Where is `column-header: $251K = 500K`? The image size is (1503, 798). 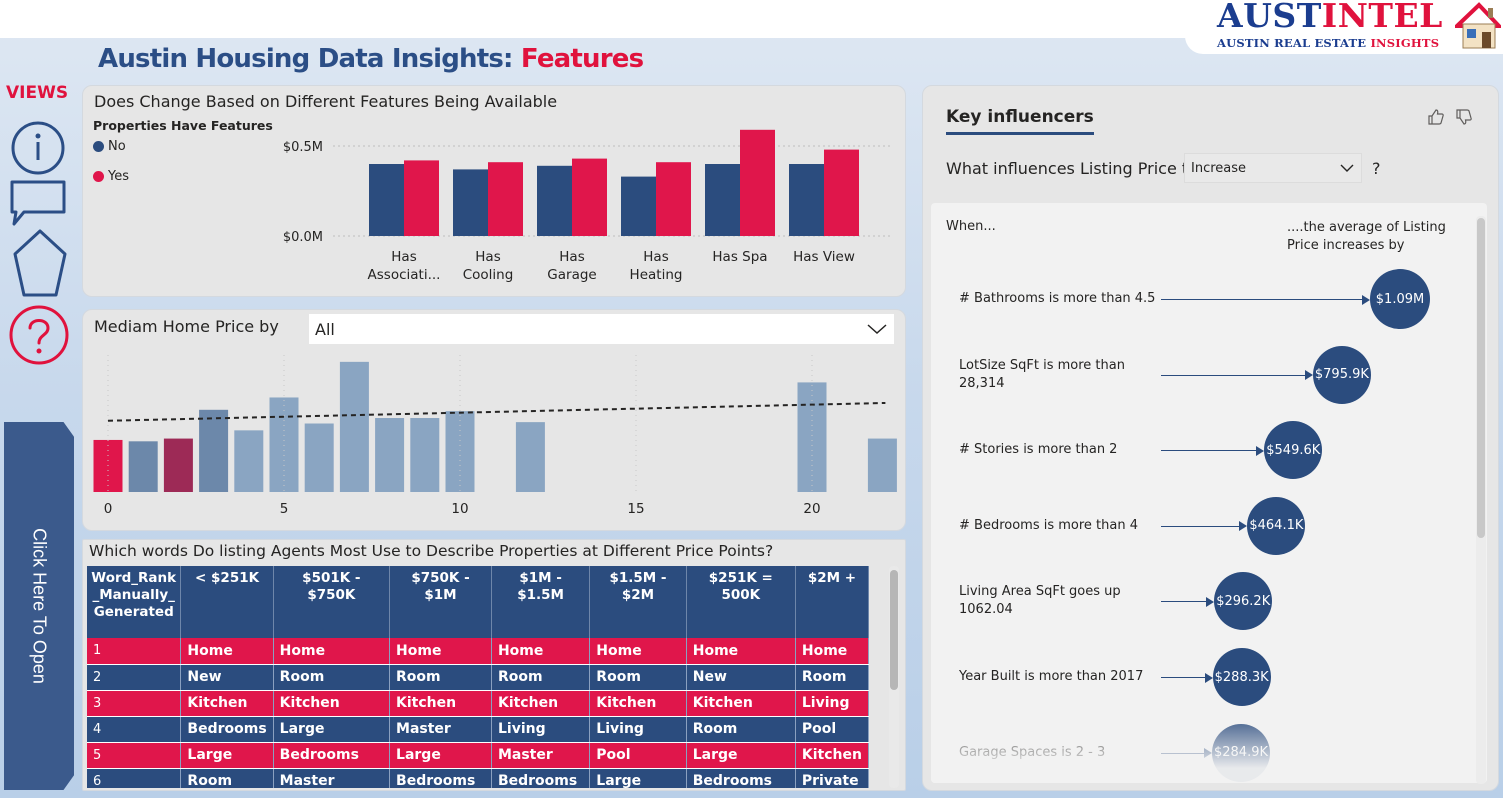 column-header: $251K = 500K is located at coordinates (741, 602).